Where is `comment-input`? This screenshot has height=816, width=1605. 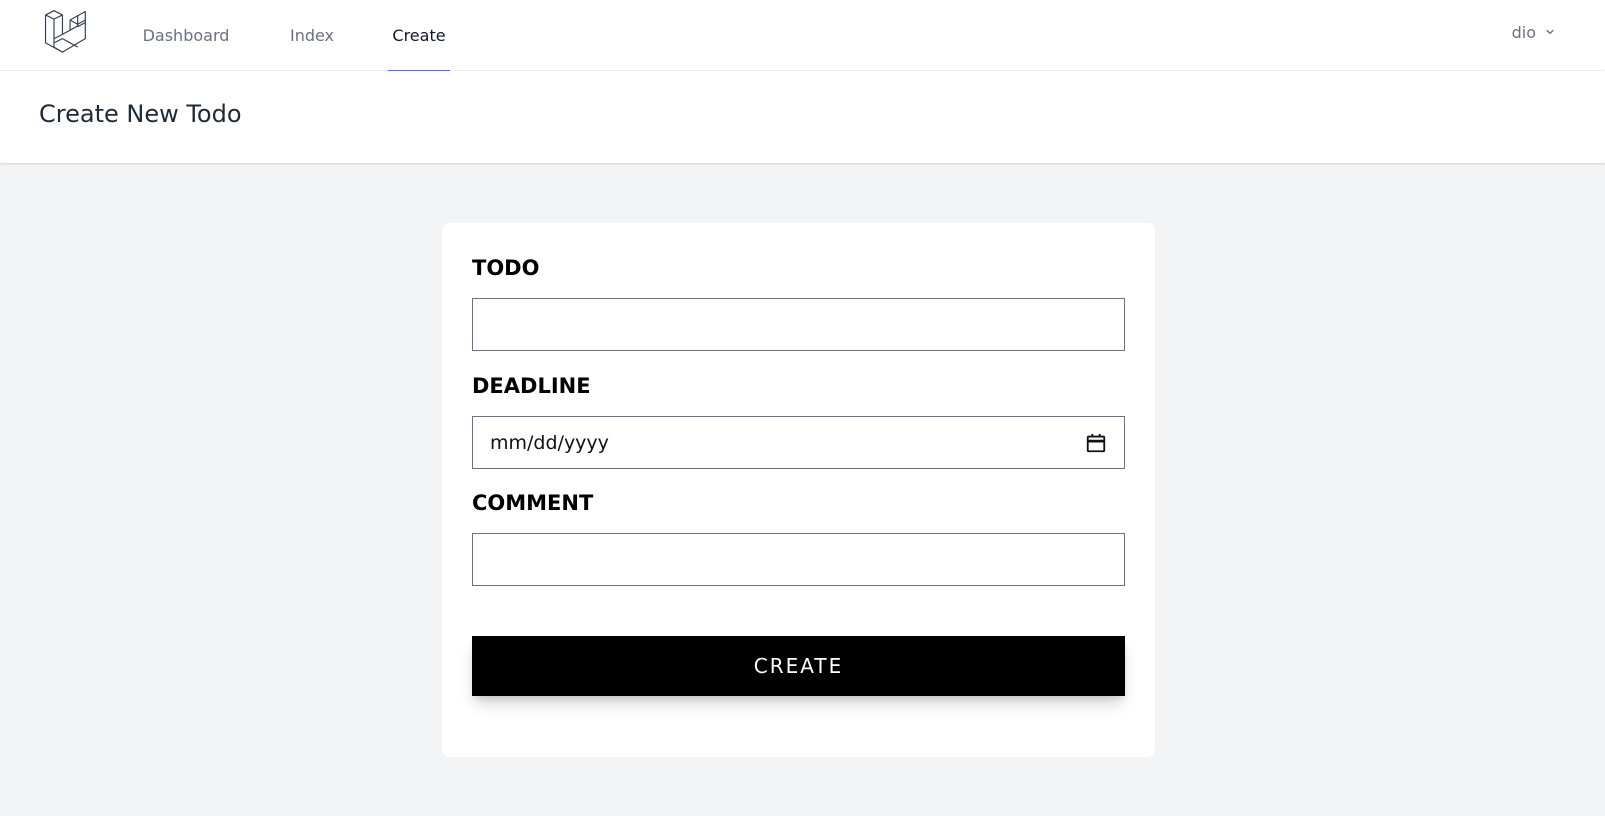 comment-input is located at coordinates (798, 559).